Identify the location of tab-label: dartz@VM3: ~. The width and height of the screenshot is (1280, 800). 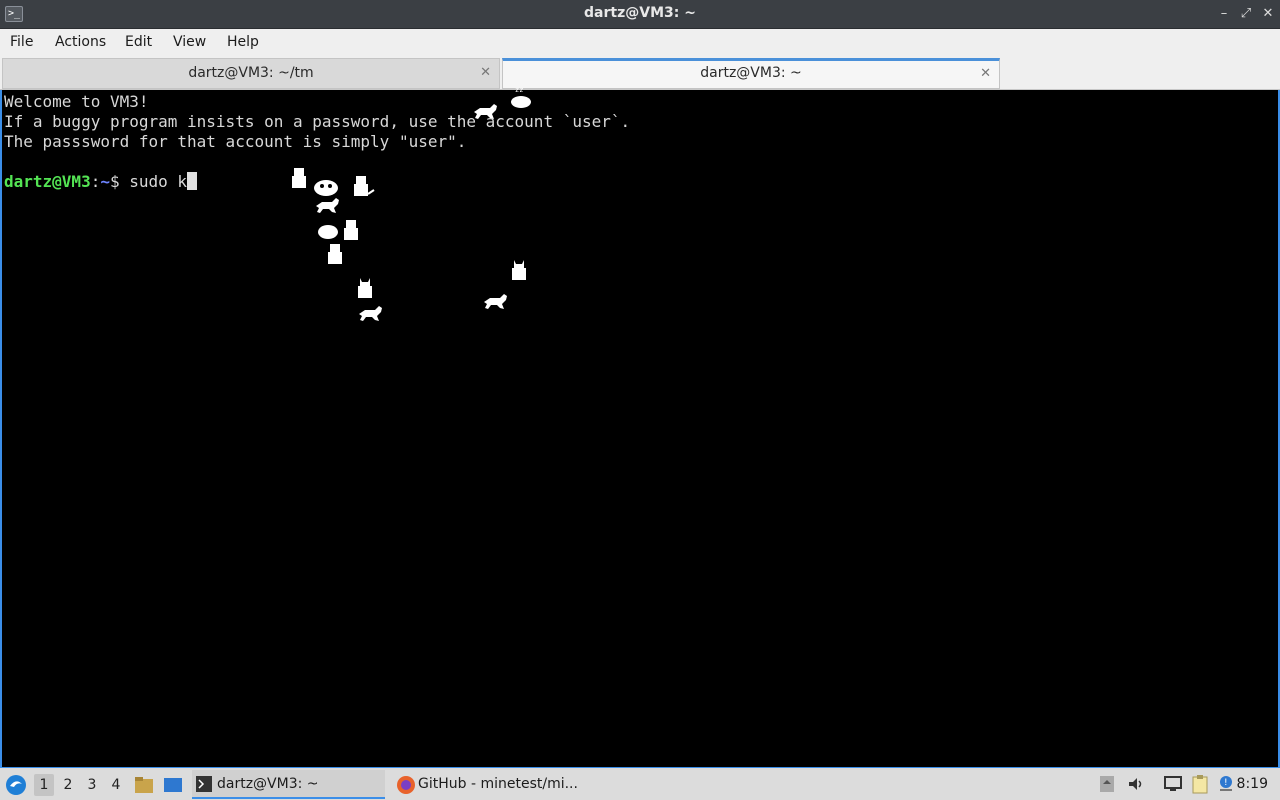
(751, 73).